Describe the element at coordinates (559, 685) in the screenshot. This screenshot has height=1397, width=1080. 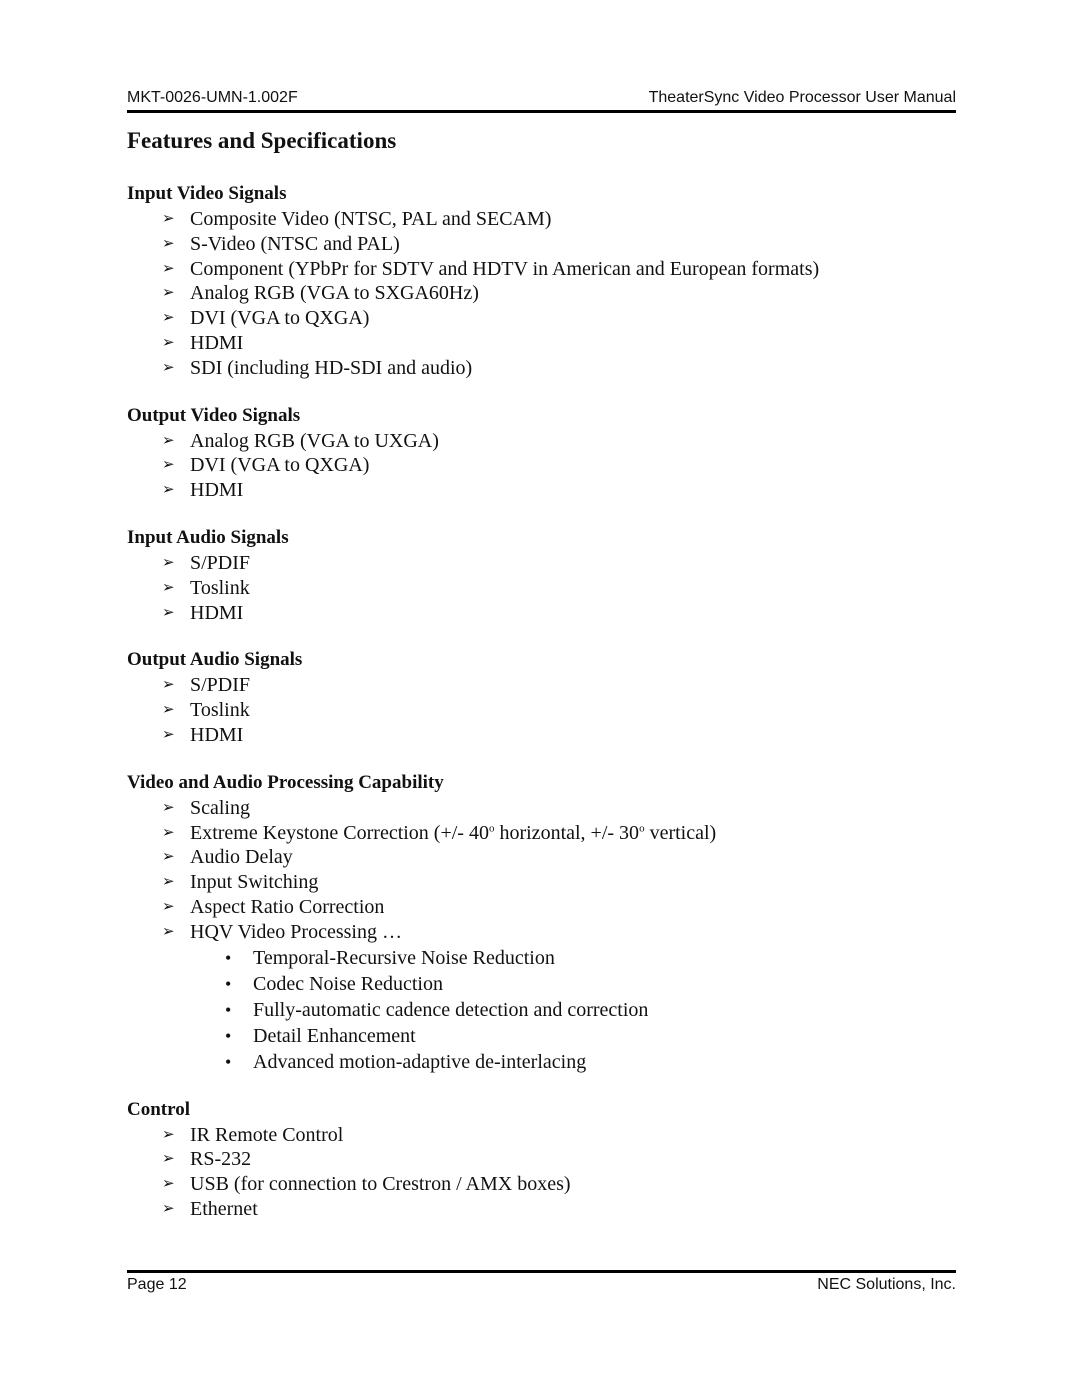
I see `list-item: ➢ S/PDIF` at that location.